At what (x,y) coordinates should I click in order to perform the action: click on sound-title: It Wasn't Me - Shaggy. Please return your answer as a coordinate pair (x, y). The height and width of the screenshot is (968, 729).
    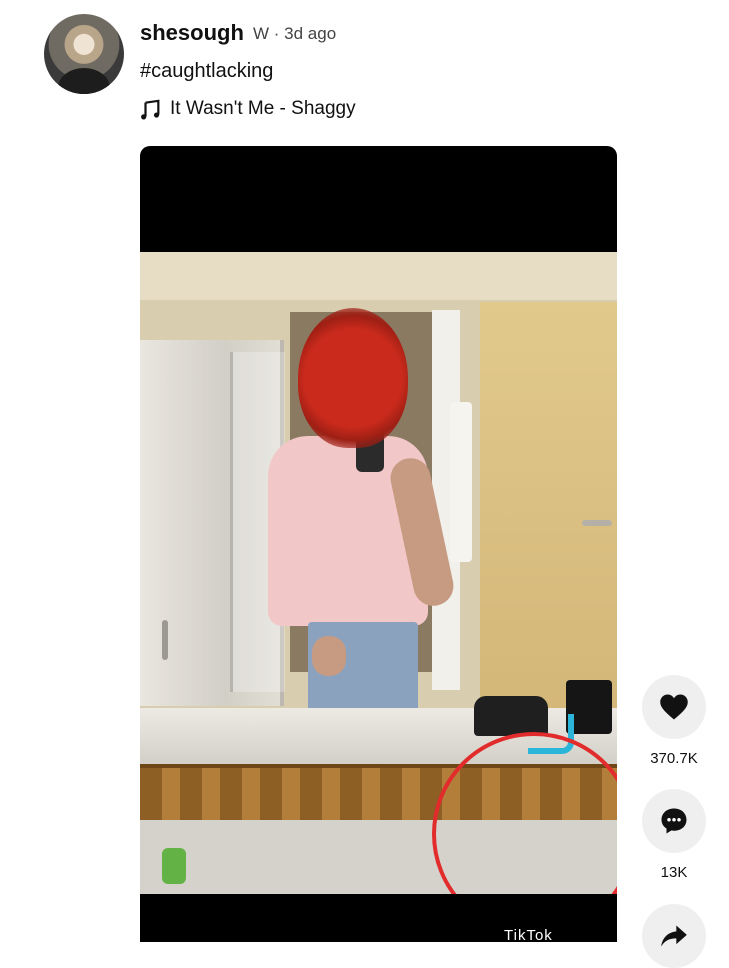
    Looking at the image, I should click on (263, 109).